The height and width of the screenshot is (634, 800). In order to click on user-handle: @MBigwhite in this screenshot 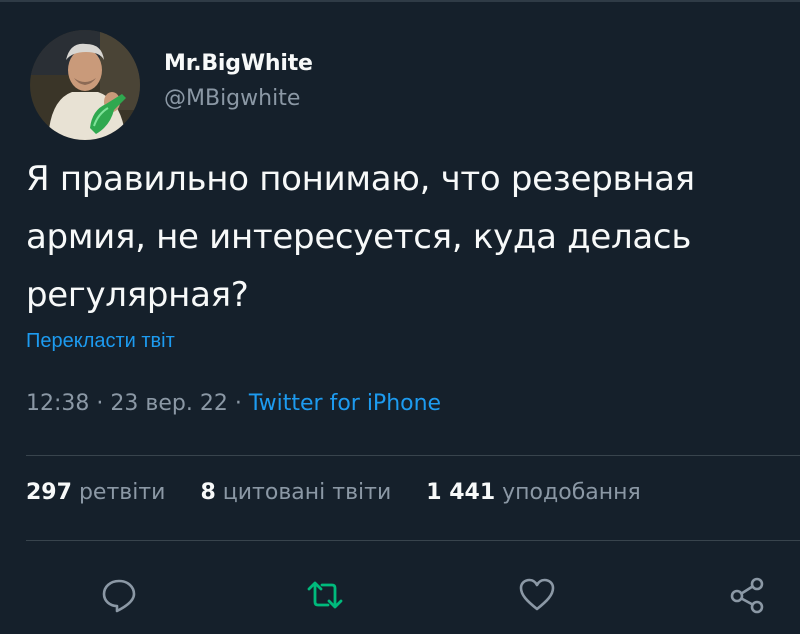, I will do `click(238, 99)`.